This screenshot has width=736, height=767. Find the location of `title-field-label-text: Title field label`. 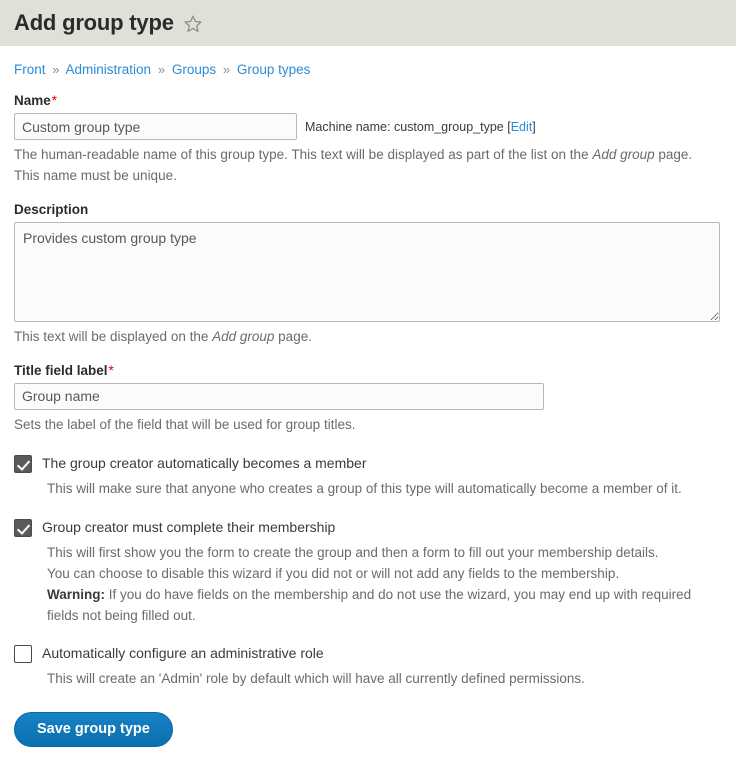

title-field-label-text: Title field label is located at coordinates (61, 370).